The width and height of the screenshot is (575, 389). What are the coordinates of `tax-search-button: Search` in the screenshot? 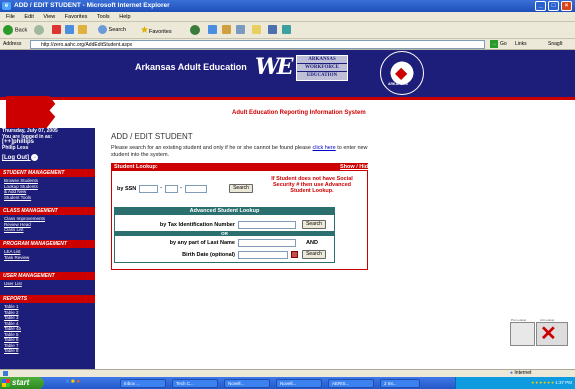 It's located at (314, 224).